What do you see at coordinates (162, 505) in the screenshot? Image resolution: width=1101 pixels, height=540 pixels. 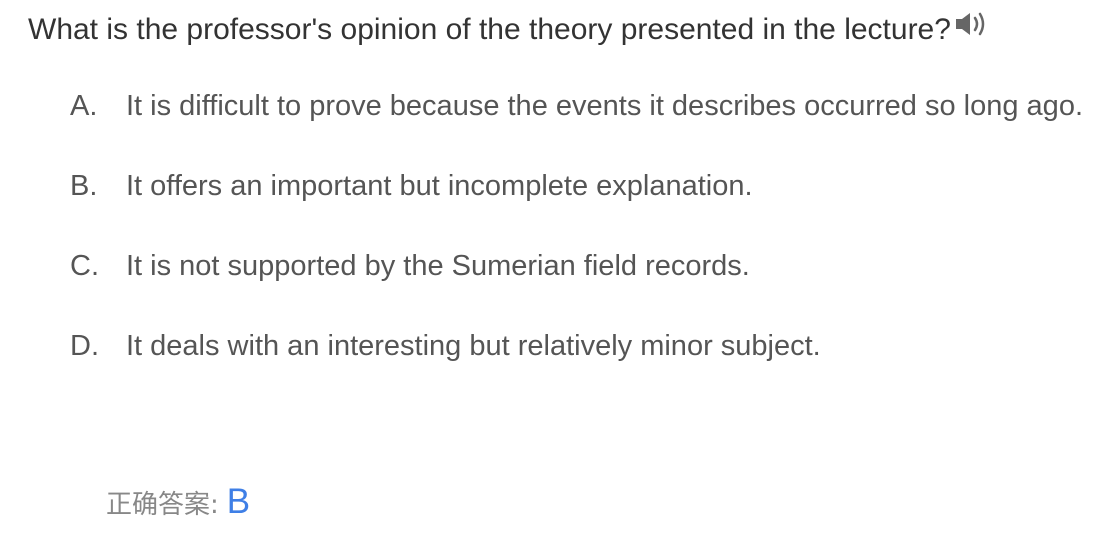 I see `correct-answer-label: 正确答案:` at bounding box center [162, 505].